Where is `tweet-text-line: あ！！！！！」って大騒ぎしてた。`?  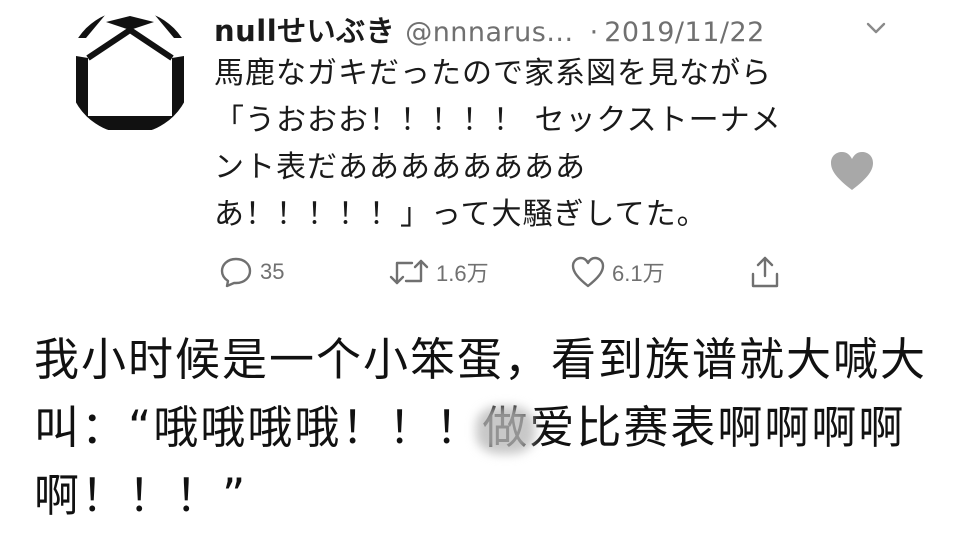 tweet-text-line: あ！！！！！」って大騒ぎしてた。 is located at coordinates (461, 214).